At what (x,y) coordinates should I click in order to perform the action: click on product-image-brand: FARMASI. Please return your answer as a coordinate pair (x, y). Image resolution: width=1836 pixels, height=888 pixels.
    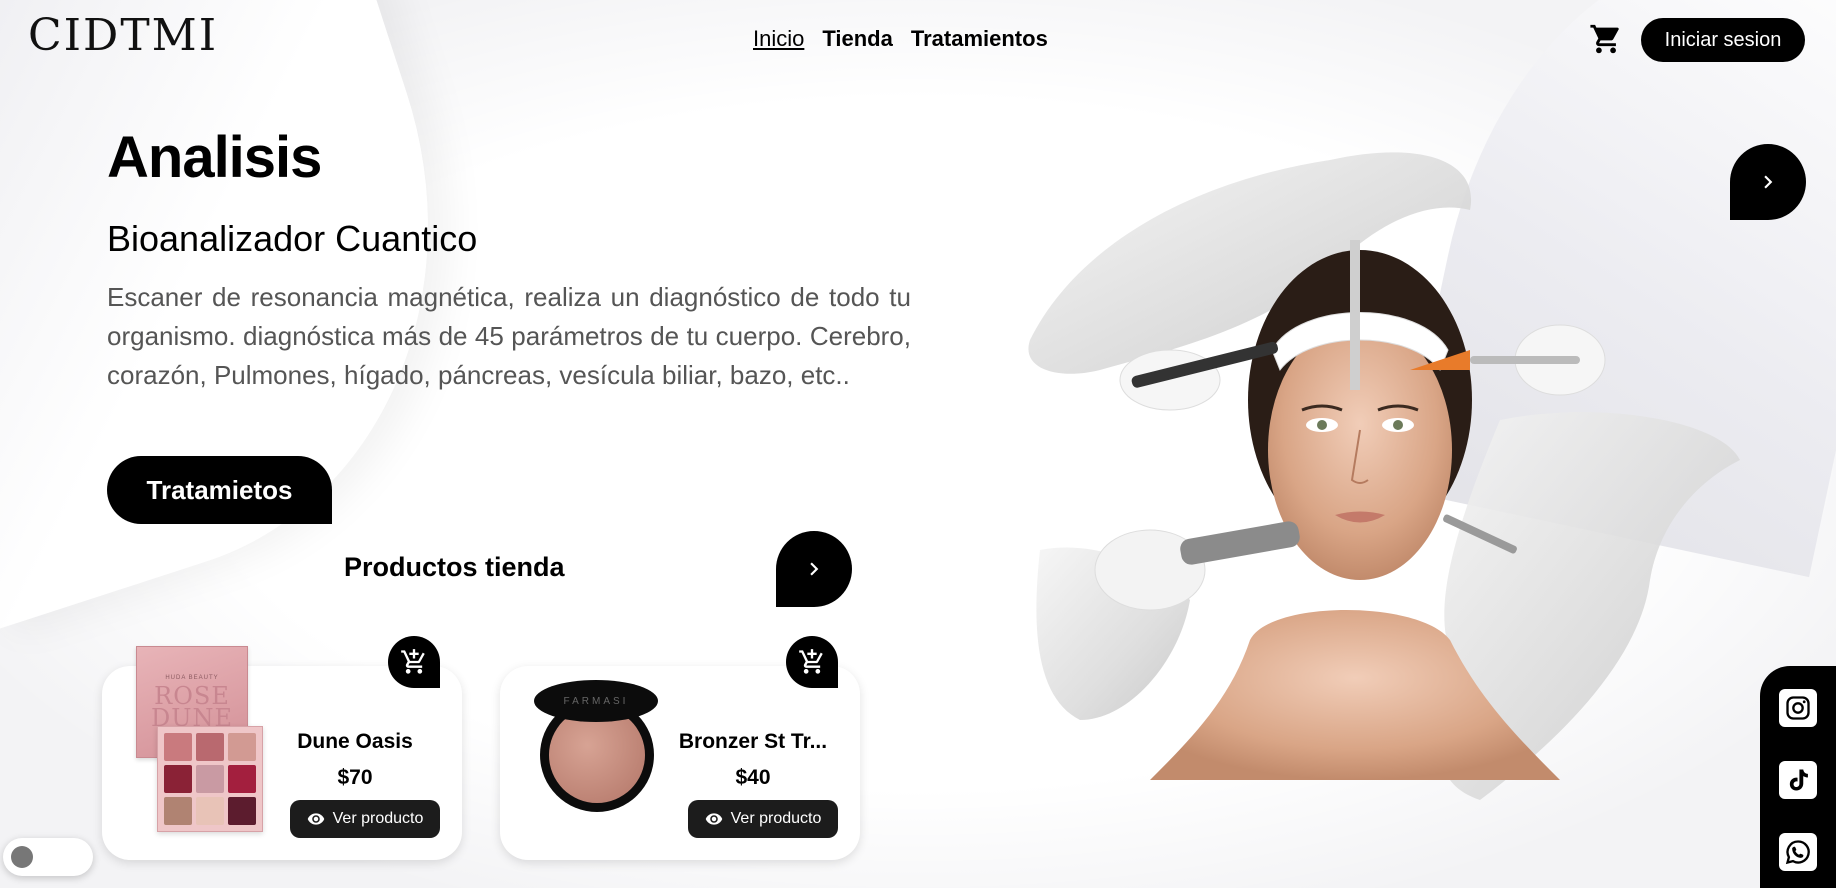
    Looking at the image, I should click on (596, 701).